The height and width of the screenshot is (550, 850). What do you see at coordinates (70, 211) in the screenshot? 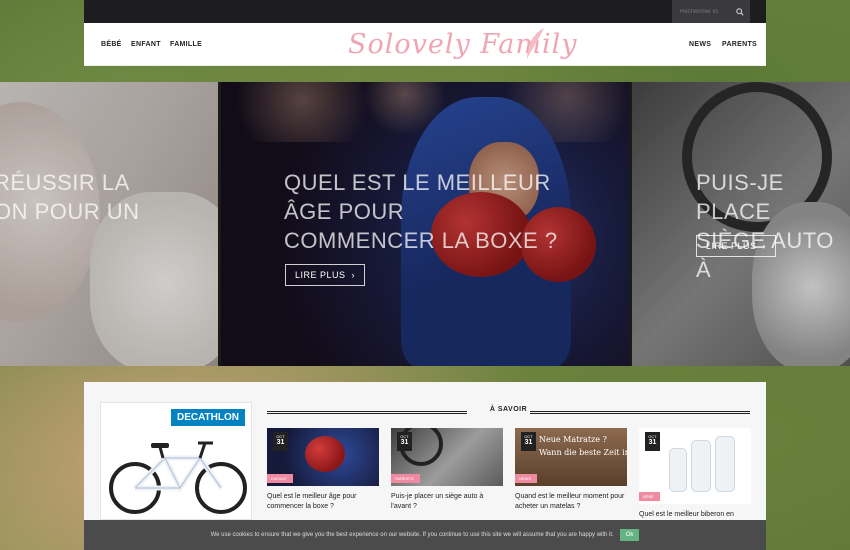
I see `slide-title-line: ON POUR UN` at bounding box center [70, 211].